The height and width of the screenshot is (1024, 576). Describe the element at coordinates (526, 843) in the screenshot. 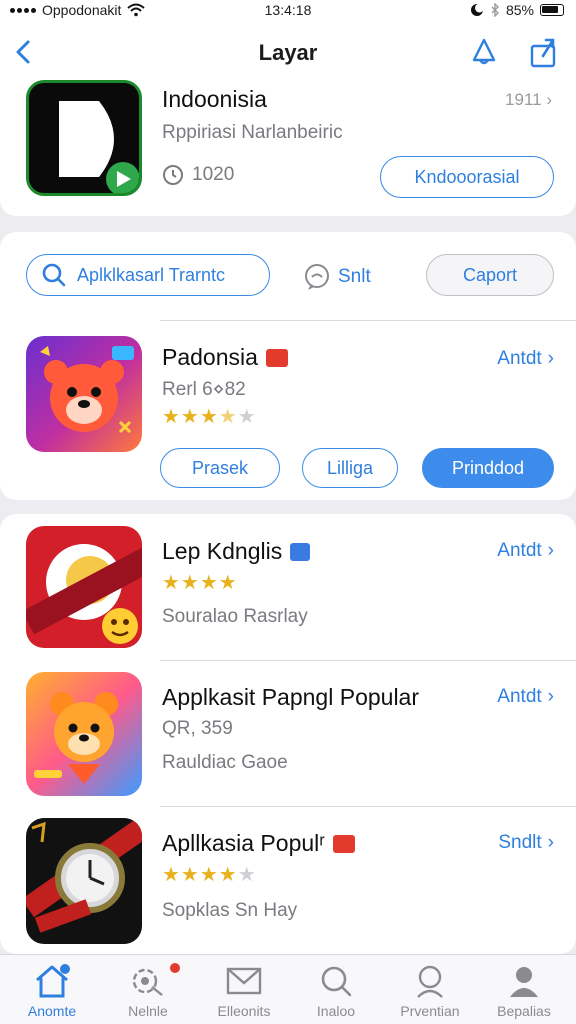

I see `apllkasia-action-link: Sndlt ›` at that location.